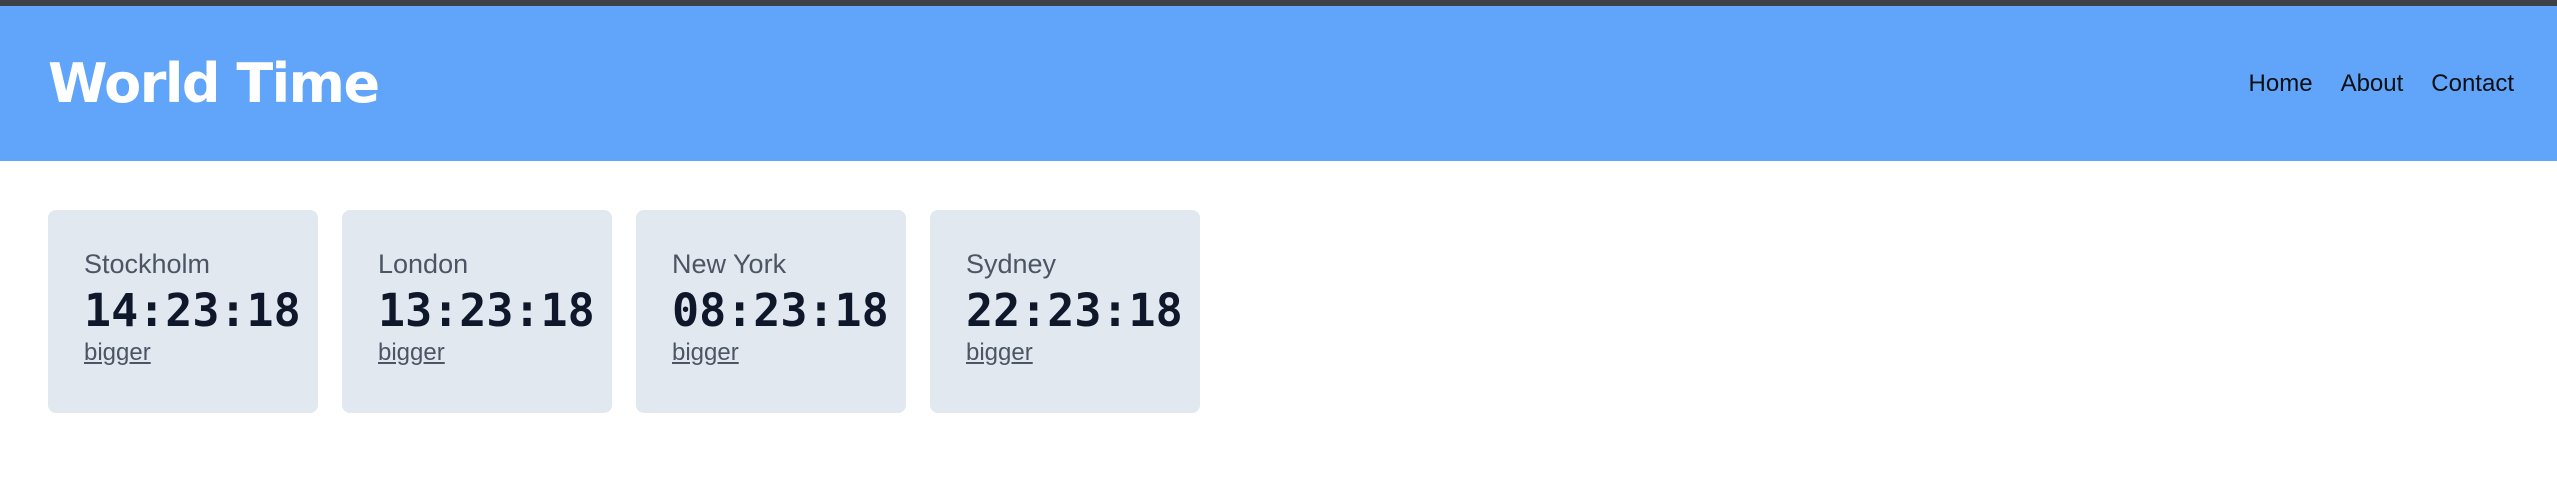 The width and height of the screenshot is (2557, 496). I want to click on nav-link-contact: Contact, so click(2472, 84).